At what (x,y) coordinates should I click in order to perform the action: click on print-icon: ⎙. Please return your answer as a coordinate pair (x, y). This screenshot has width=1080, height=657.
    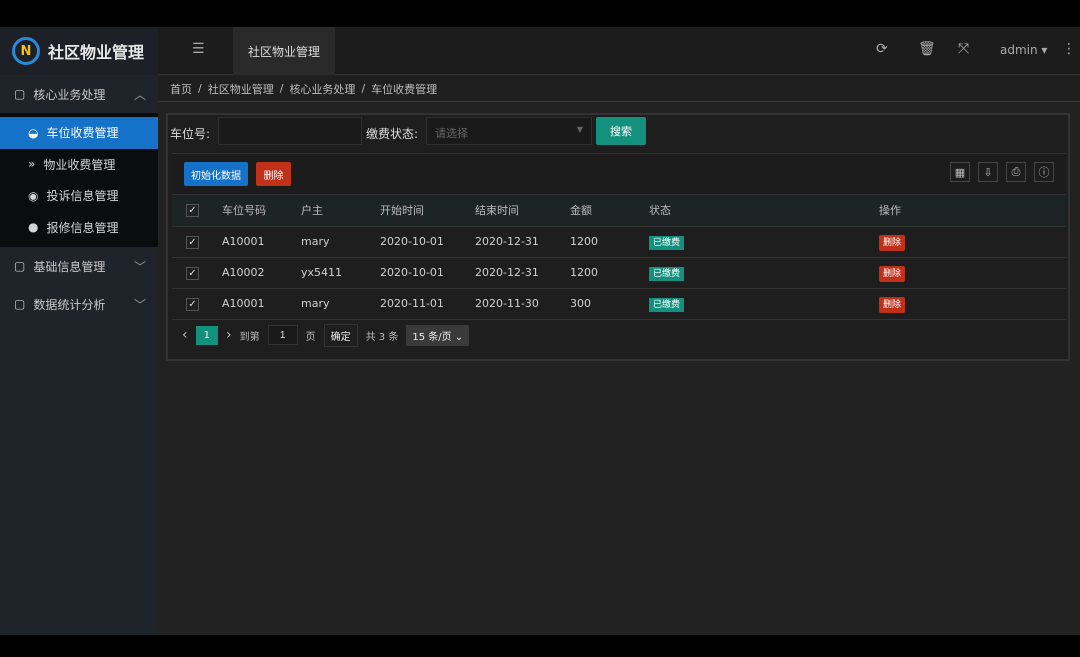
    Looking at the image, I should click on (1016, 172).